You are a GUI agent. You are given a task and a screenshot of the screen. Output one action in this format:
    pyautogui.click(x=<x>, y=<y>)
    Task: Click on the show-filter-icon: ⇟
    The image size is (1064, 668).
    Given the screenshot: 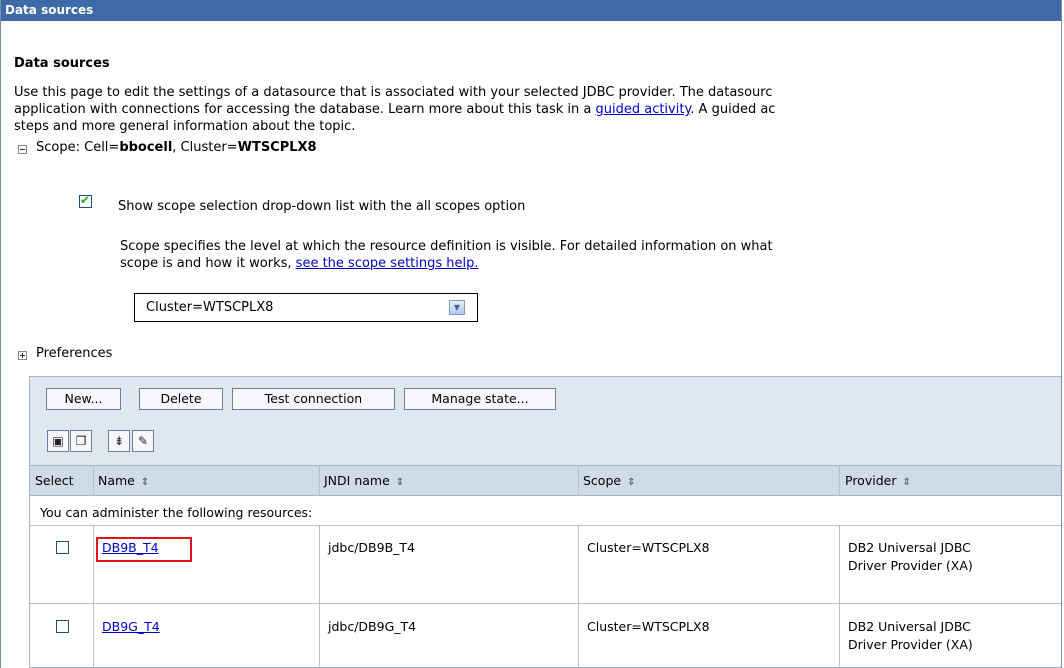 What is the action you would take?
    pyautogui.click(x=119, y=441)
    